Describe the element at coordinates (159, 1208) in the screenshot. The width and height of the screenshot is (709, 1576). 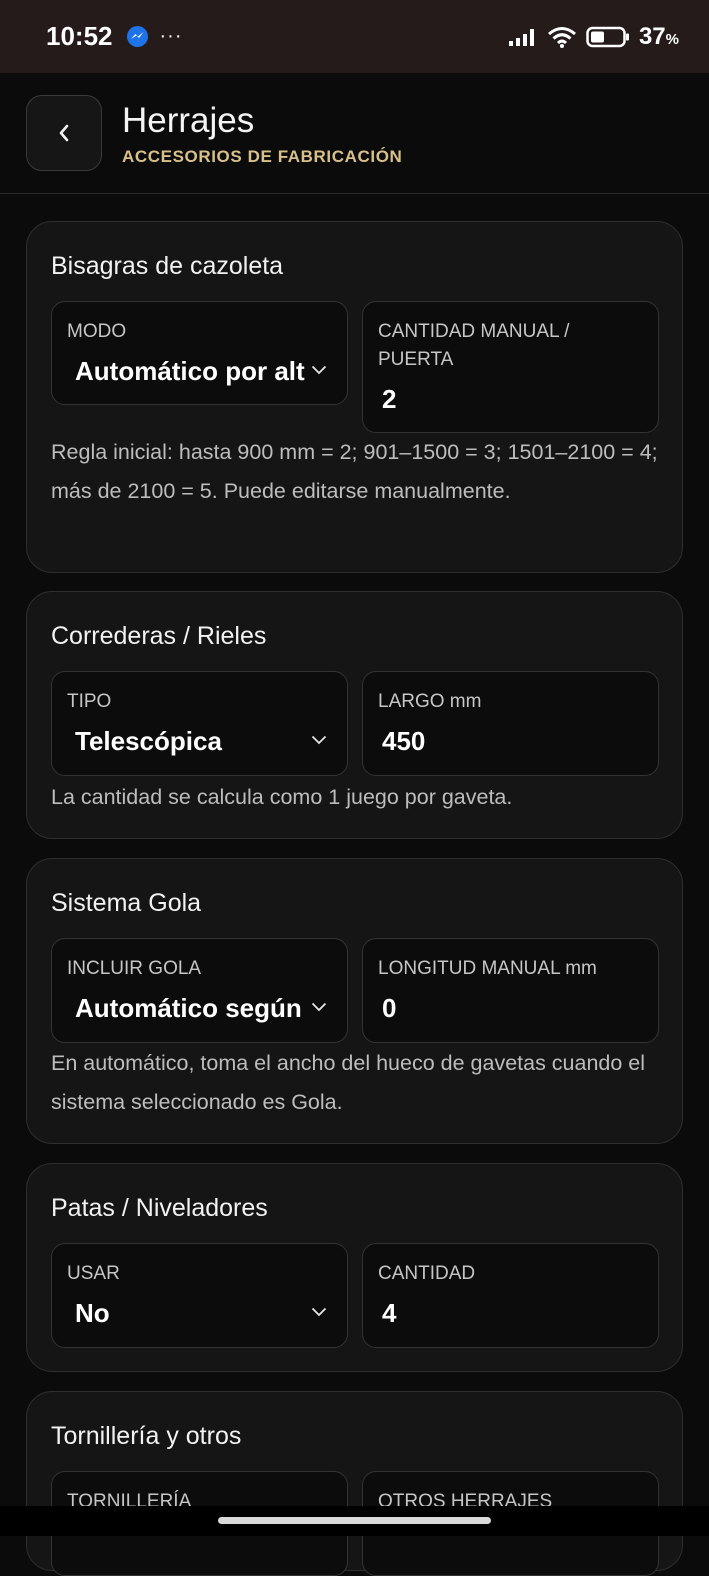
I see `card-title: Patas / Niveladores` at that location.